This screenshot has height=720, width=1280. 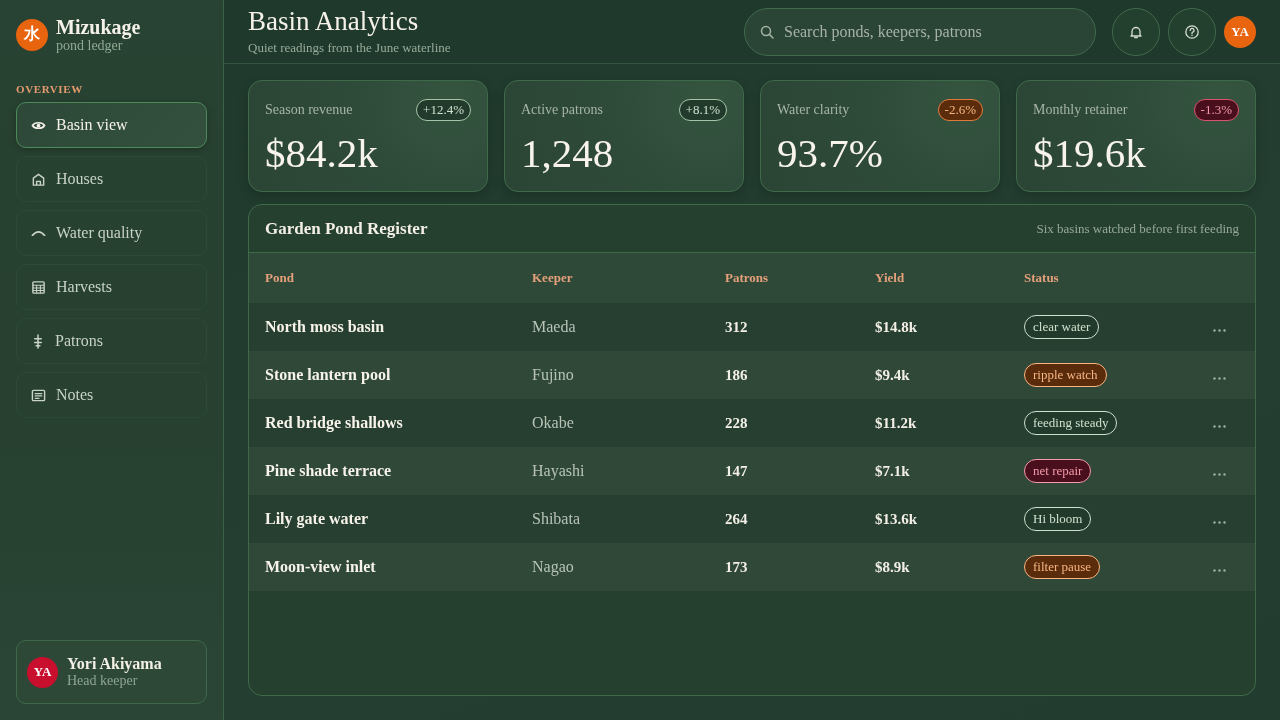 I want to click on keeper-cell: Nagao, so click(x=553, y=567).